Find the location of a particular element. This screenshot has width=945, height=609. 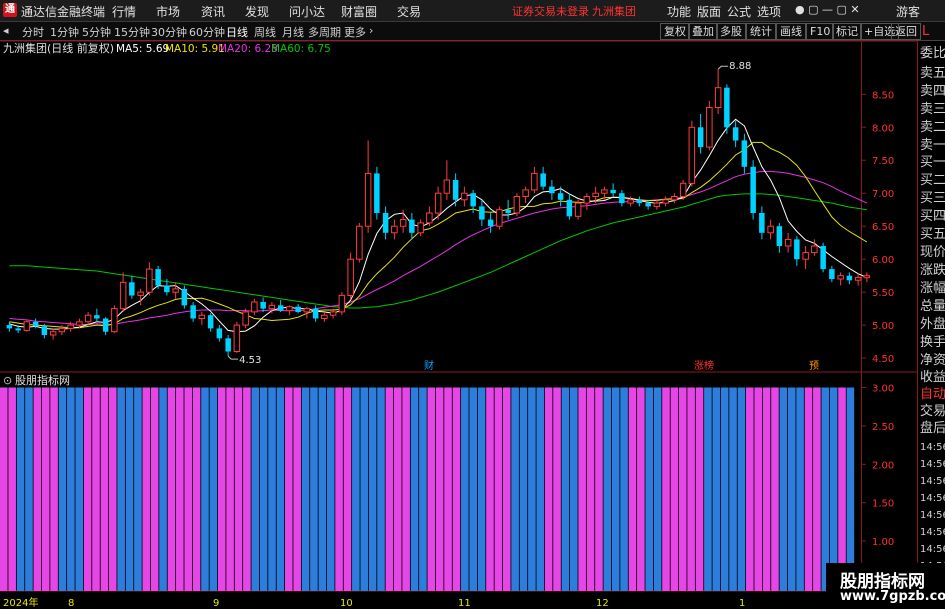

menu-gongneng: 功能 is located at coordinates (679, 11).